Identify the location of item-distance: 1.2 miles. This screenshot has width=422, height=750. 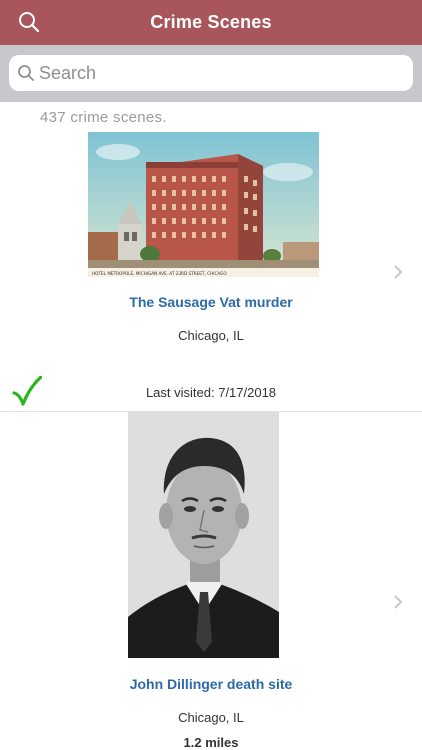
(211, 742).